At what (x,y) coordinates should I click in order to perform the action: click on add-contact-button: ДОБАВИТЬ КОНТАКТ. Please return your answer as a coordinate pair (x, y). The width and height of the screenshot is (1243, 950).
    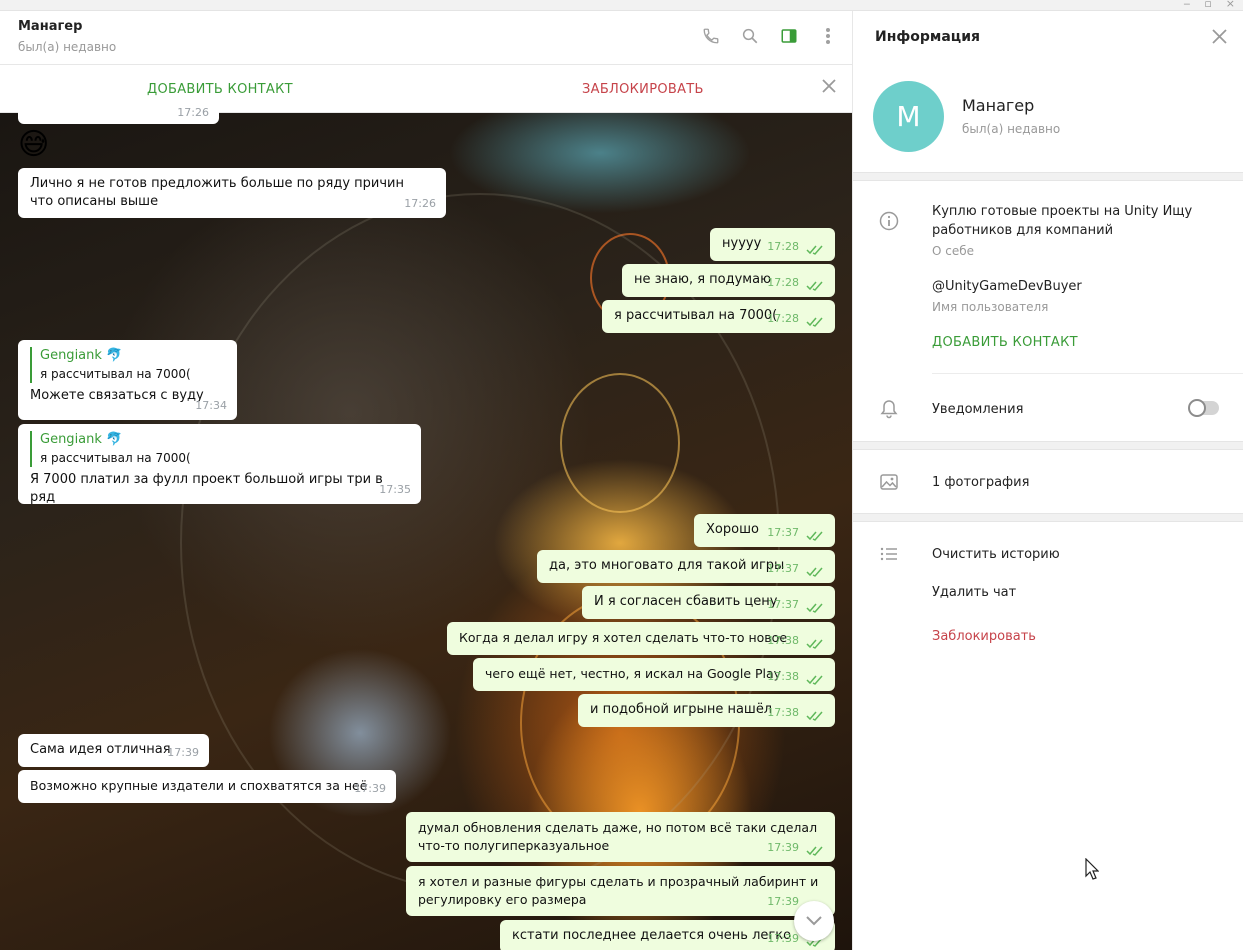
    Looking at the image, I should click on (220, 89).